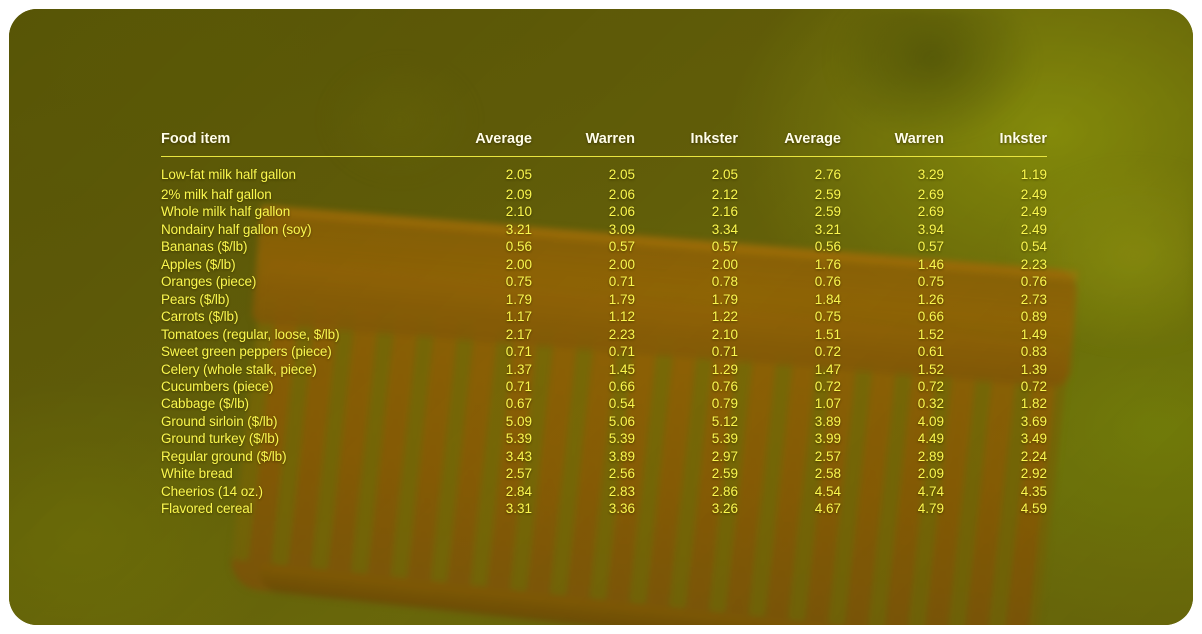 The width and height of the screenshot is (1202, 634). I want to click on cell-price: 5.06, so click(621, 421).